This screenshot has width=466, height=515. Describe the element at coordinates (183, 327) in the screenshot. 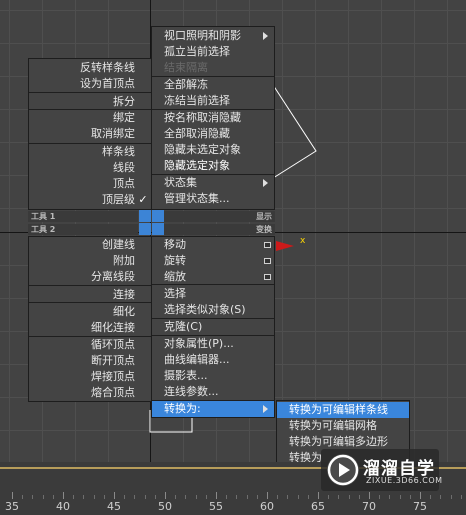

I see `menu-item: 克隆(C)` at that location.